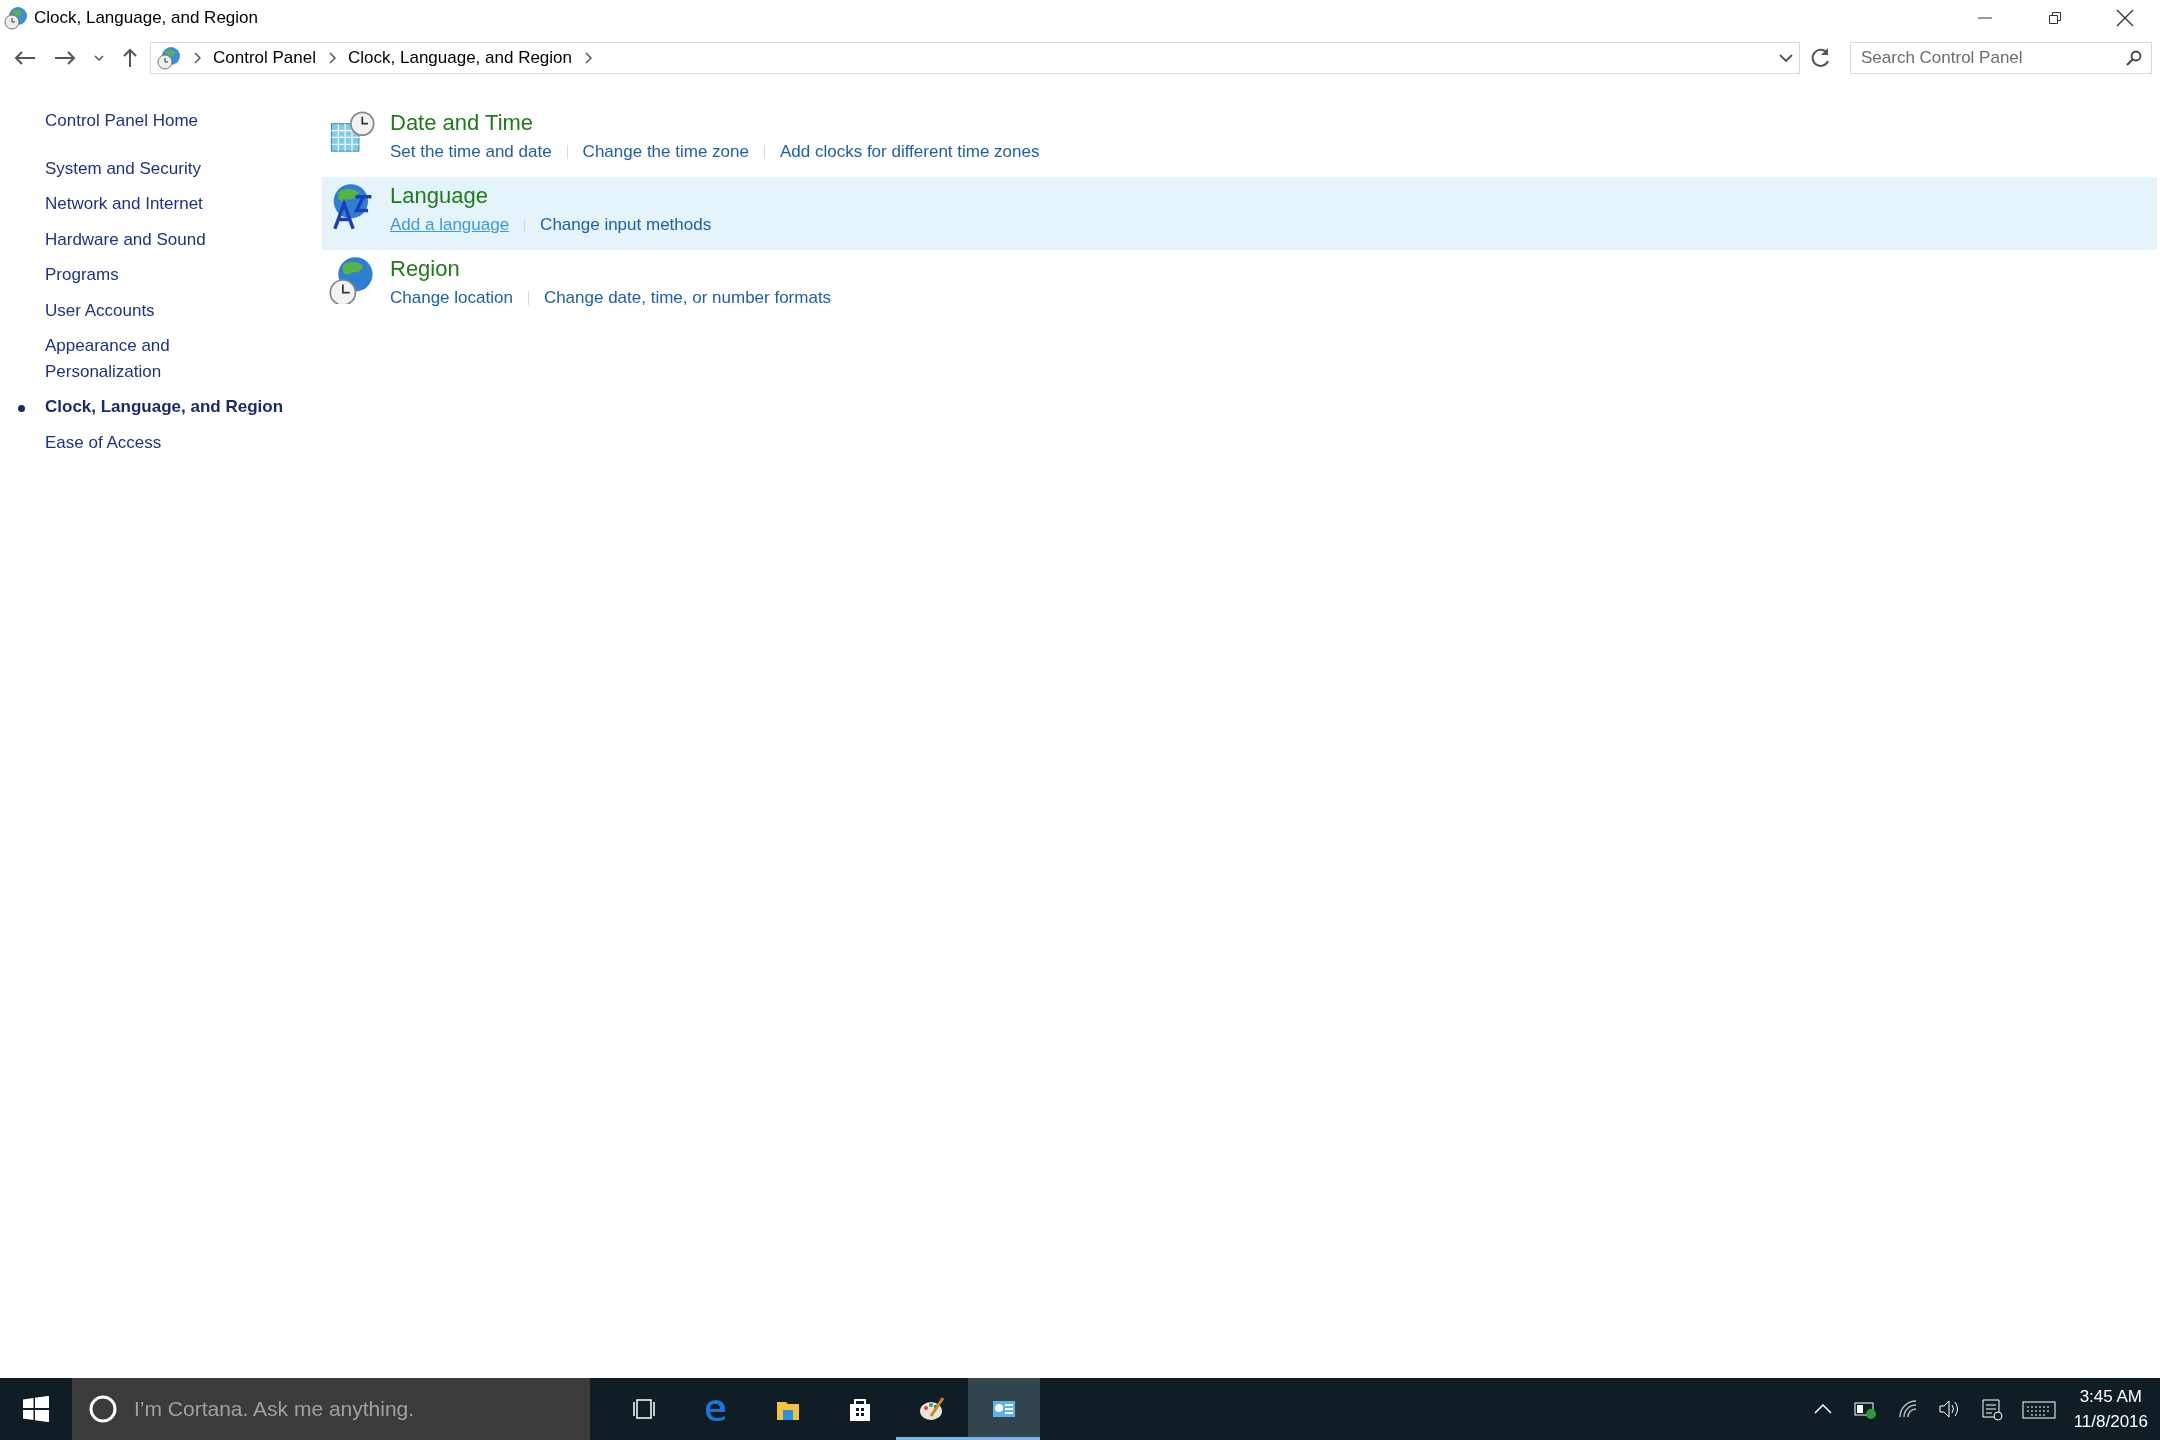  I want to click on sidebar-link: System and Security, so click(165, 168).